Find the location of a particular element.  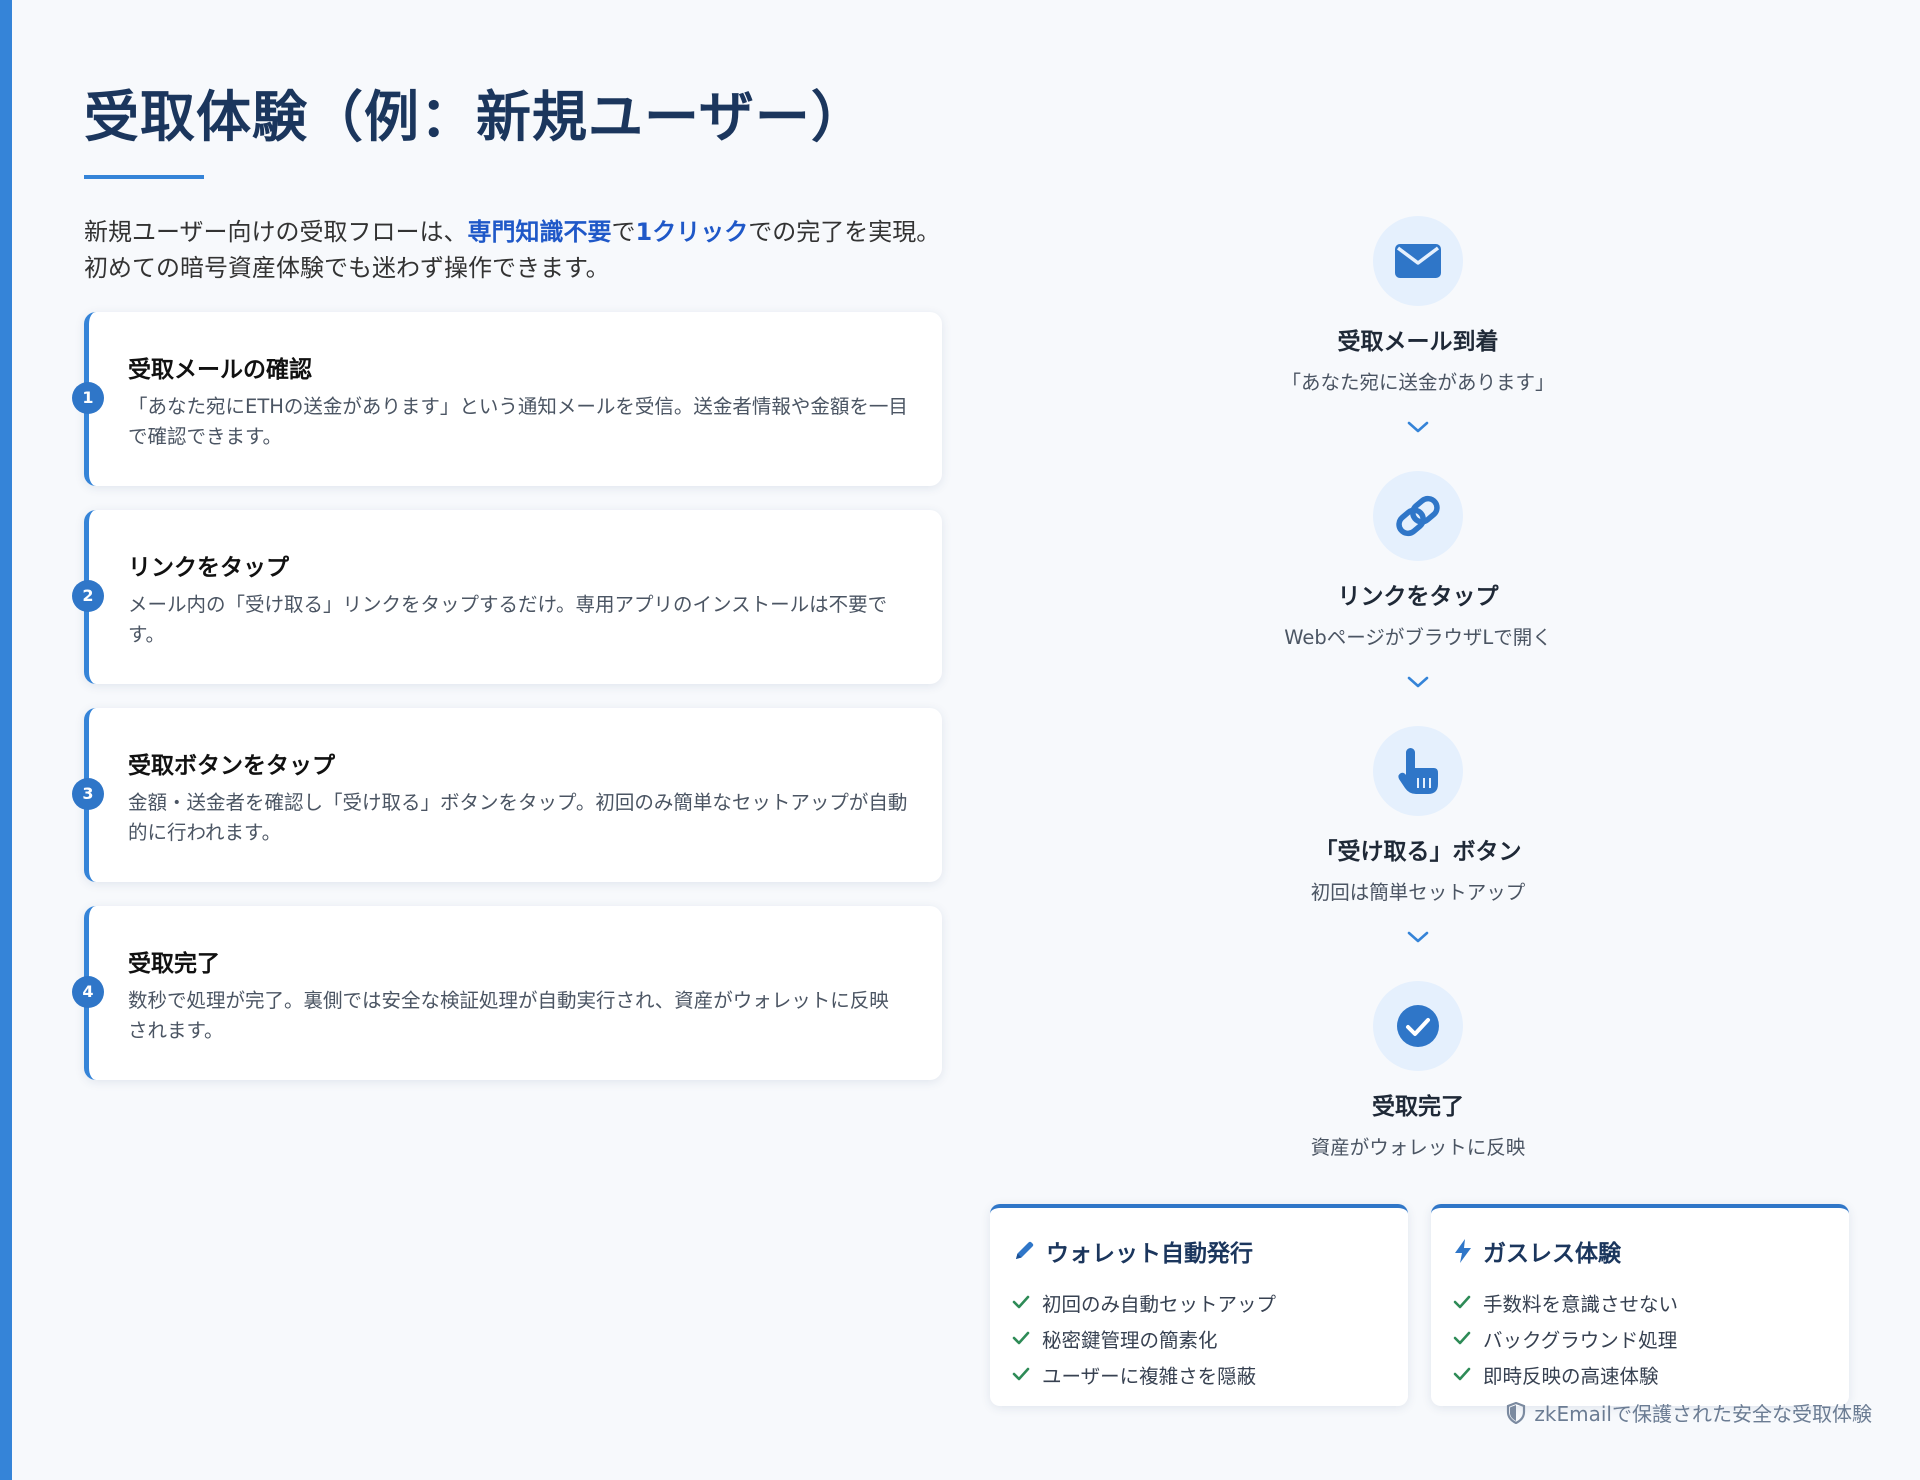

step-title: 受取ボタンをタップ is located at coordinates (231, 766).